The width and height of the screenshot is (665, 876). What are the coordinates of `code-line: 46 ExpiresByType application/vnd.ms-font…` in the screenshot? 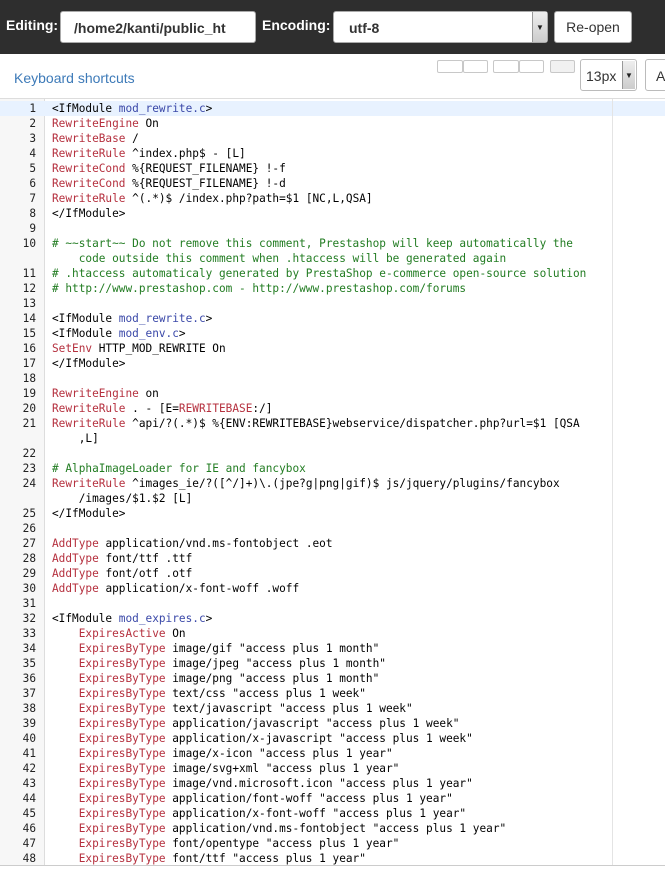 It's located at (332, 828).